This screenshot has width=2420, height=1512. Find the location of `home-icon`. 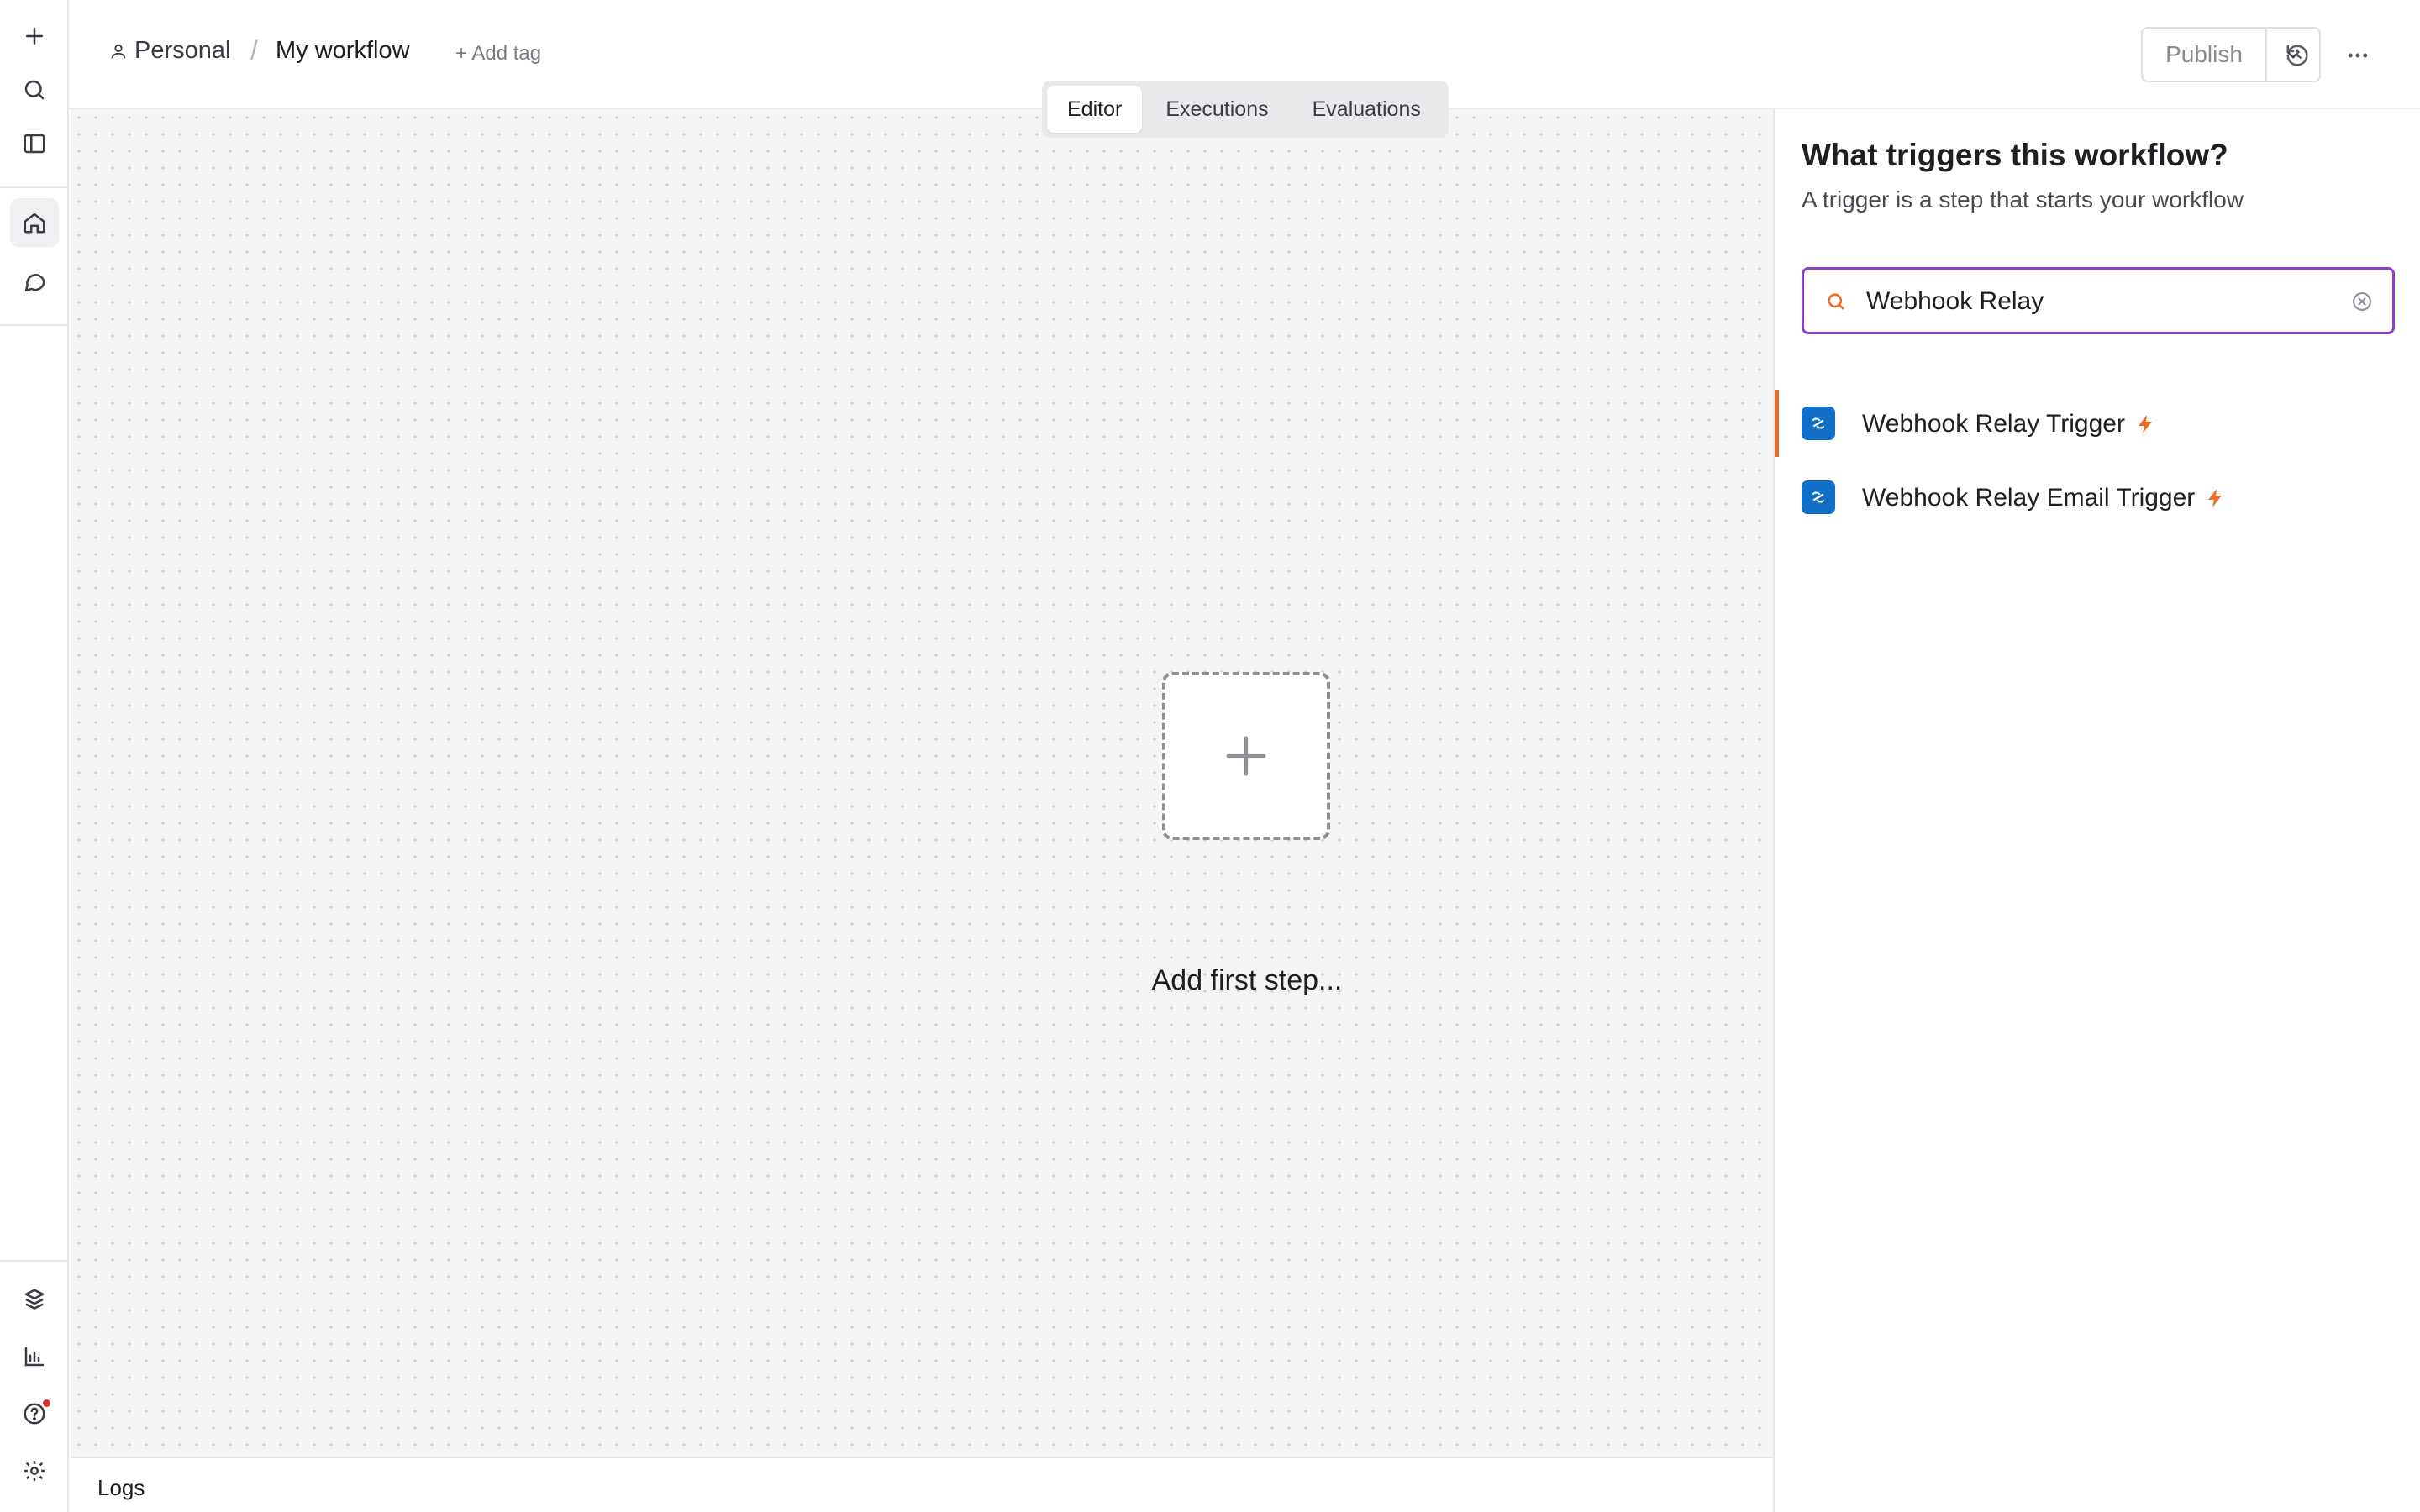

home-icon is located at coordinates (34, 222).